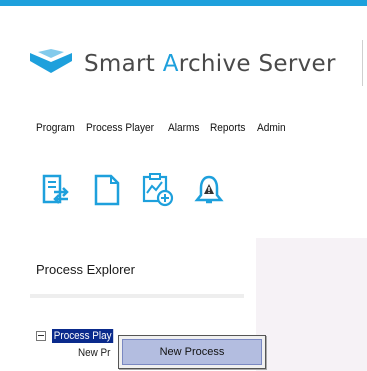  I want to click on new-document-icon, so click(107, 190).